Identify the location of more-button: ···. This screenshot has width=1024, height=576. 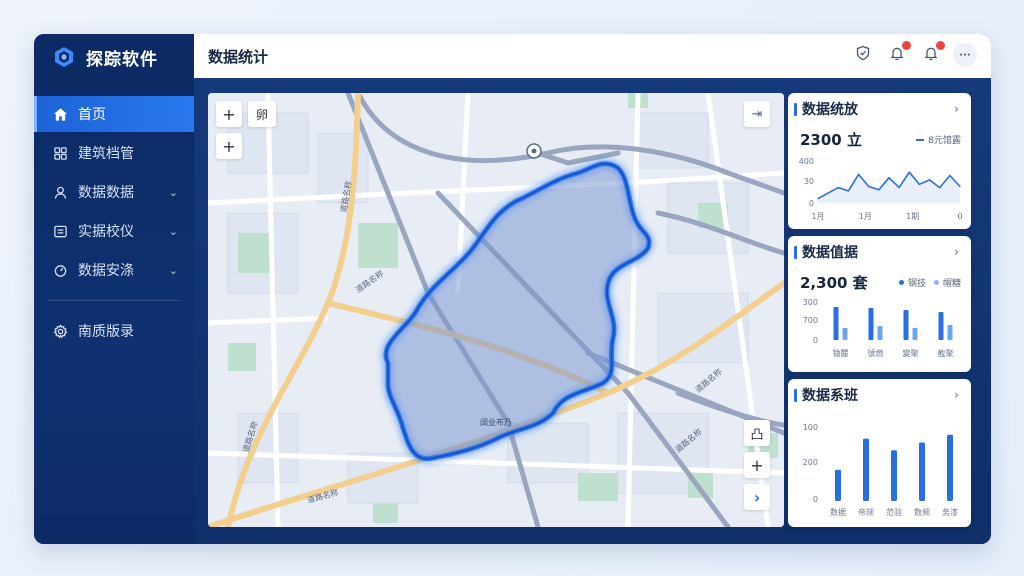
(965, 55).